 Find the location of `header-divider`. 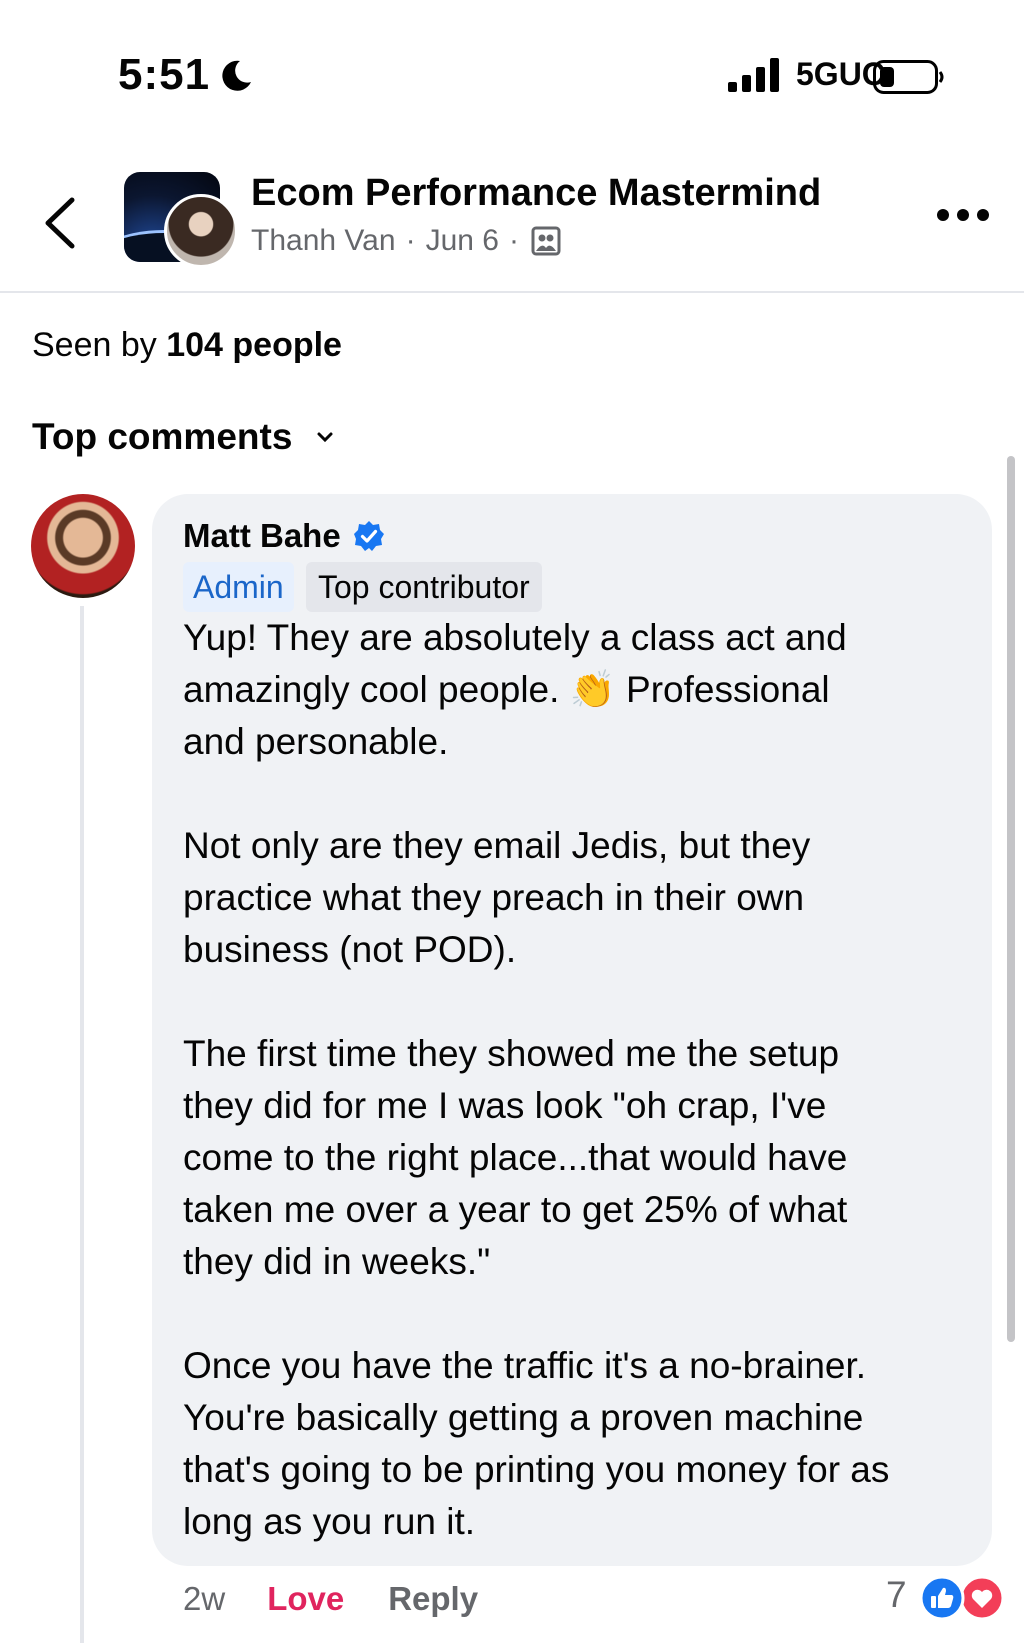

header-divider is located at coordinates (512, 292).